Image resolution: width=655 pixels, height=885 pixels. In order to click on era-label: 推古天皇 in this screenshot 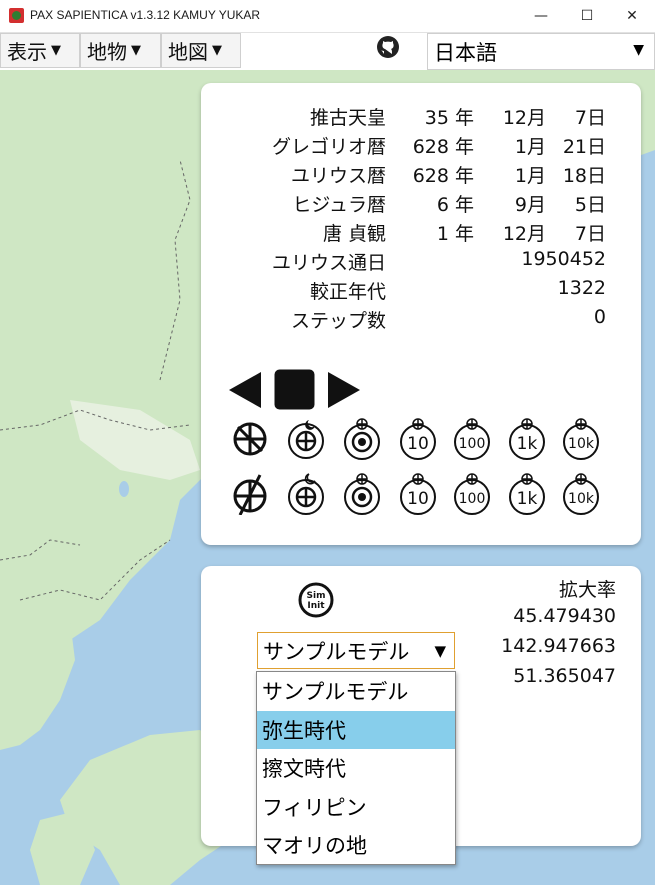, I will do `click(347, 118)`.